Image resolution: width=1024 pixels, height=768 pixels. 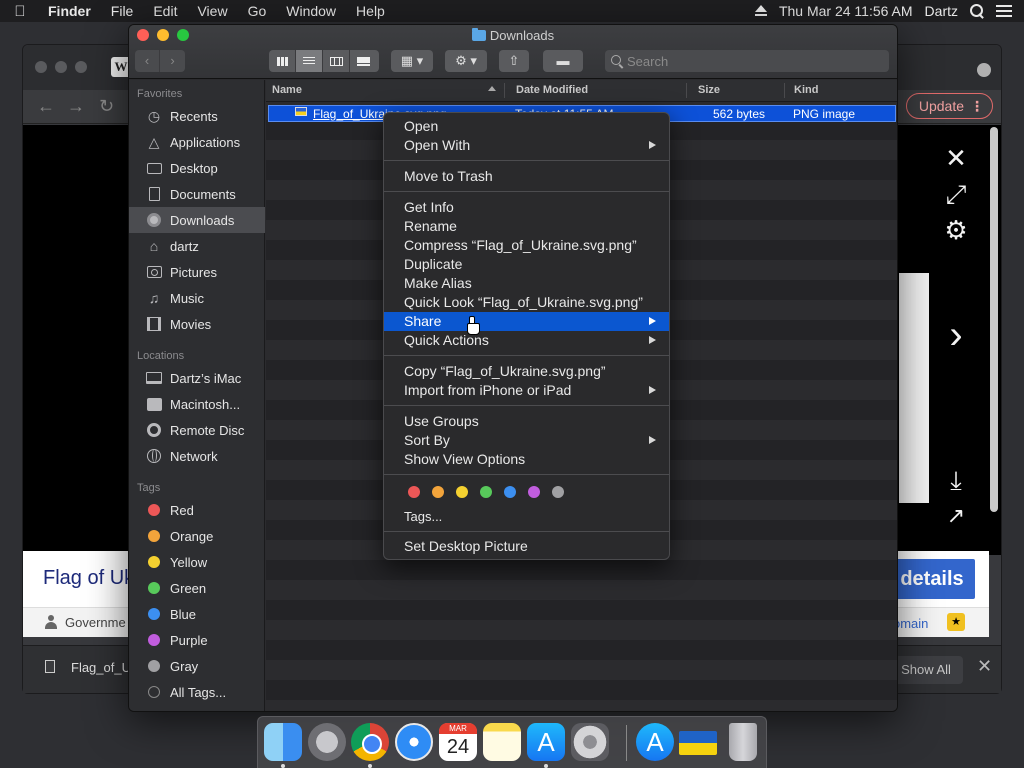 I want to click on dock-system-preferences-icon, so click(x=590, y=742).